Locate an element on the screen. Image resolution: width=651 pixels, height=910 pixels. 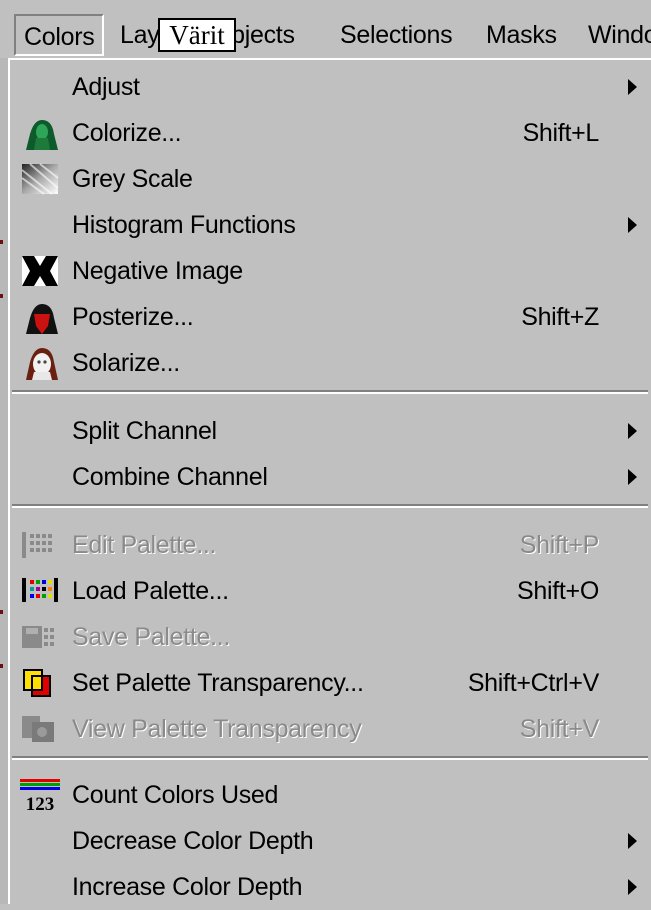
menu-item-count-colors-used: 123 Count Colors Used is located at coordinates (330, 796).